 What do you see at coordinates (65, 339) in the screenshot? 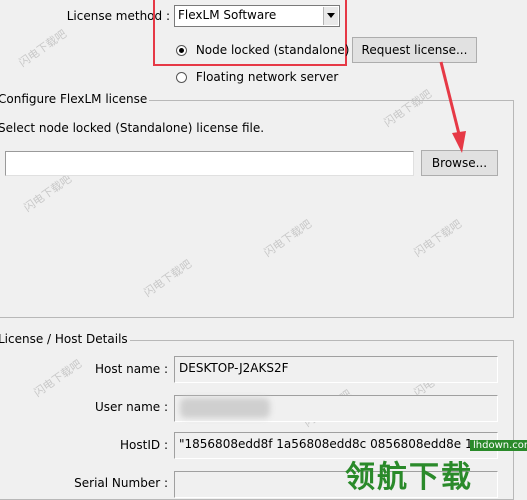
I see `host-details-title: License / Host Details` at bounding box center [65, 339].